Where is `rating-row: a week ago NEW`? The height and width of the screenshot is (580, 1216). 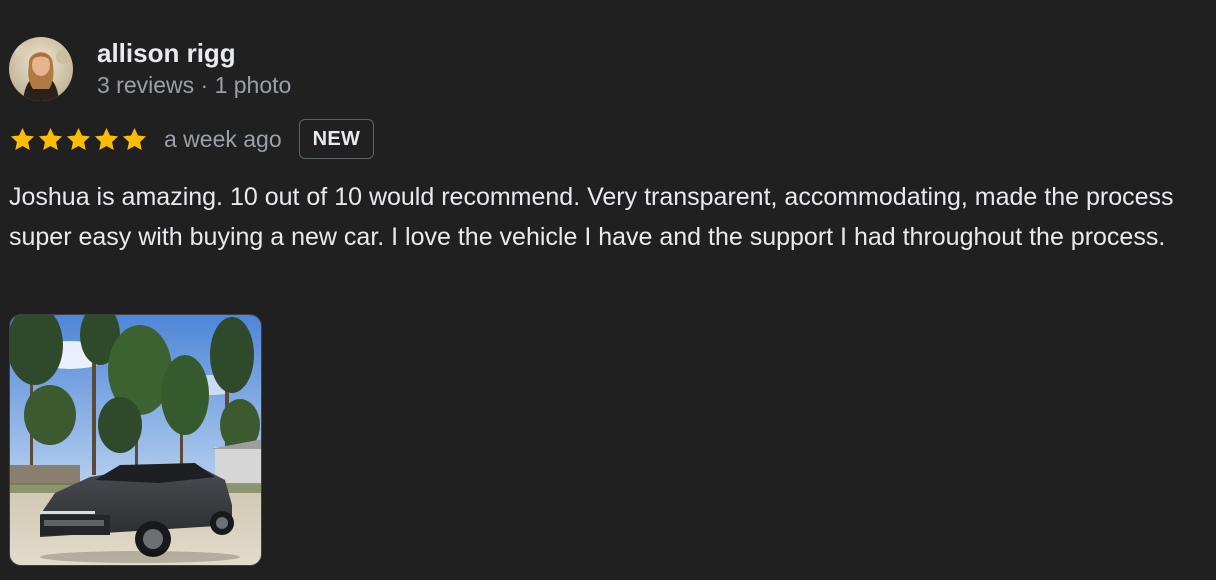
rating-row: a week ago NEW is located at coordinates (192, 139).